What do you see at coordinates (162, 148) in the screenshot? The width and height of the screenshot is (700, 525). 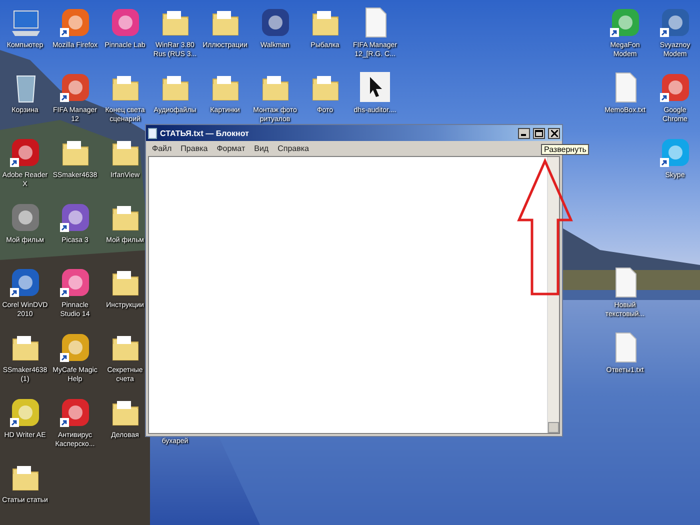 I see `menu-item: Файл` at bounding box center [162, 148].